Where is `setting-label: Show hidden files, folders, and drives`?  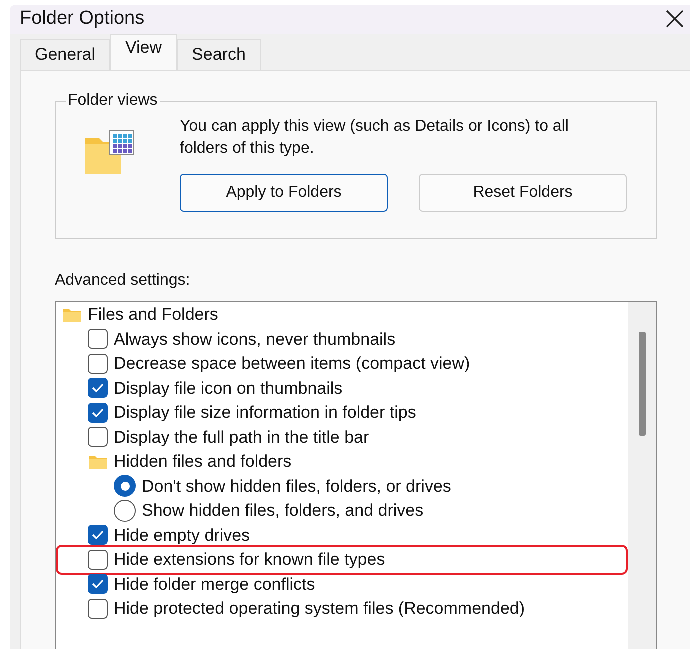
setting-label: Show hidden files, folders, and drives is located at coordinates (283, 511).